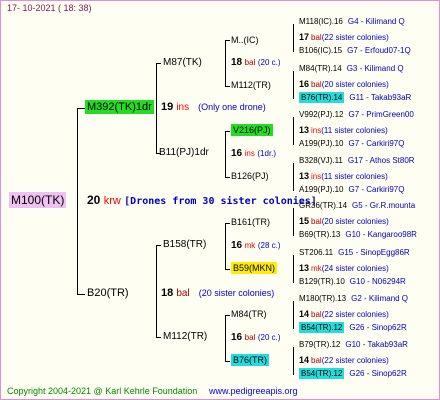 The width and height of the screenshot is (440, 400). I want to click on gen5-origin: G15 - SinopEgg86R, so click(374, 252).